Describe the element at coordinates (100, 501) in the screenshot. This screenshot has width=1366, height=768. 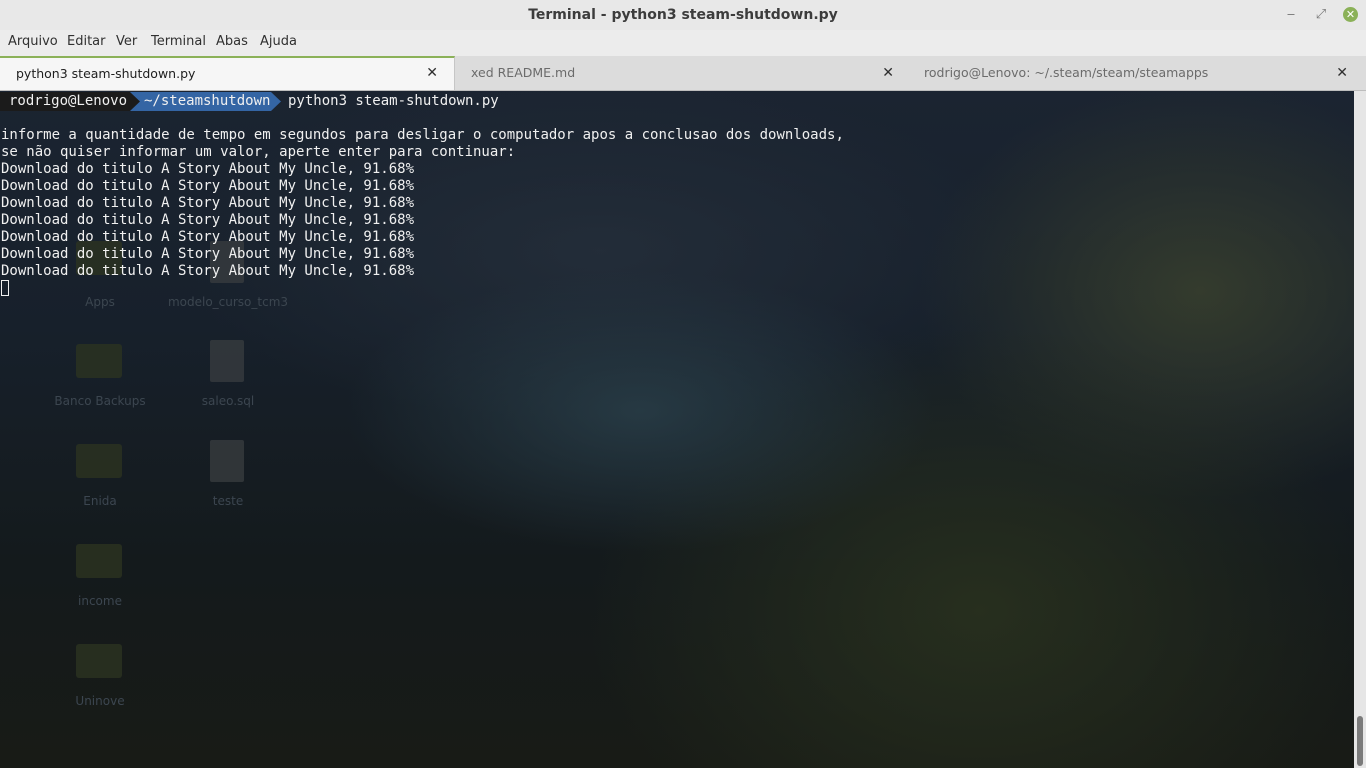
I see `desktop-icon-label: Enida` at that location.